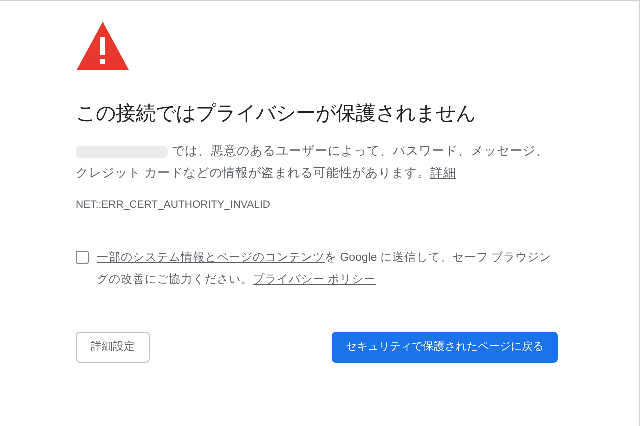  What do you see at coordinates (445, 347) in the screenshot?
I see `back-to-safety-button: セキュリティで保護されたページに戻る` at bounding box center [445, 347].